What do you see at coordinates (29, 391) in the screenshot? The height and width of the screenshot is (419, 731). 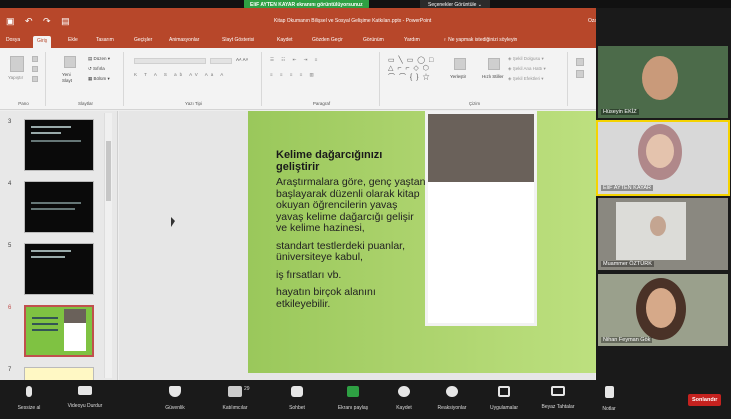 I see `microphone-icon` at bounding box center [29, 391].